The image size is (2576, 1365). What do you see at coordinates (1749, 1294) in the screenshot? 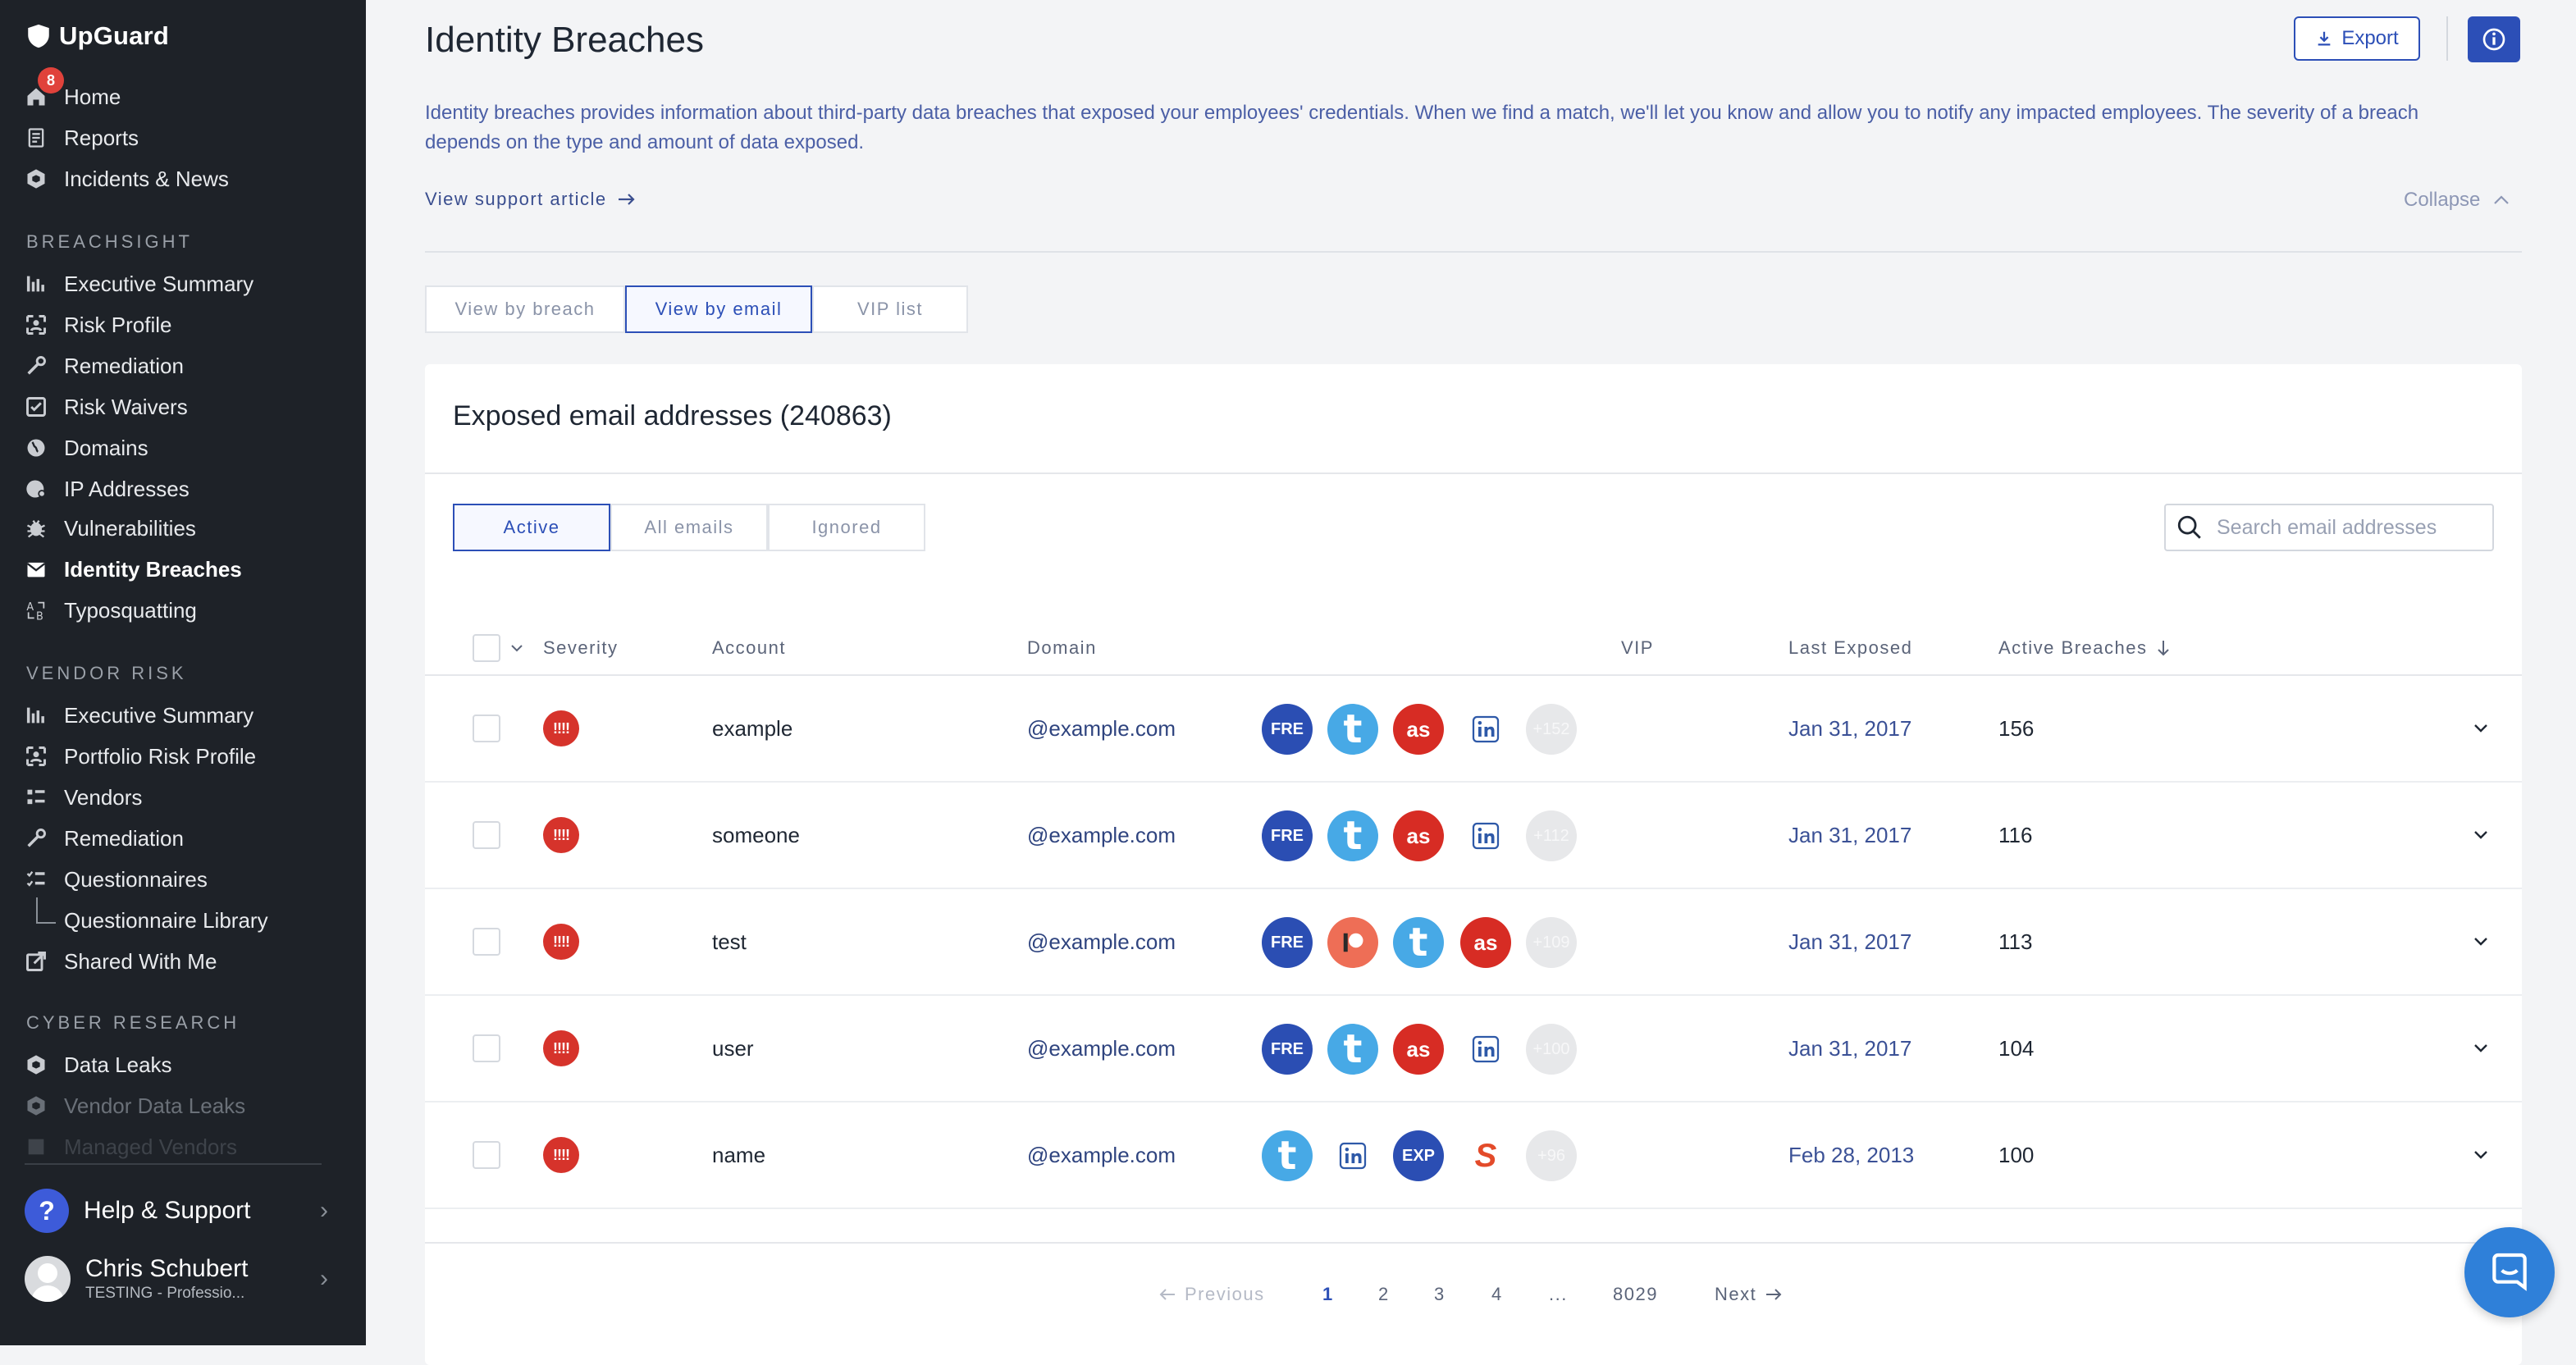
I see `next-page-button: Next` at bounding box center [1749, 1294].